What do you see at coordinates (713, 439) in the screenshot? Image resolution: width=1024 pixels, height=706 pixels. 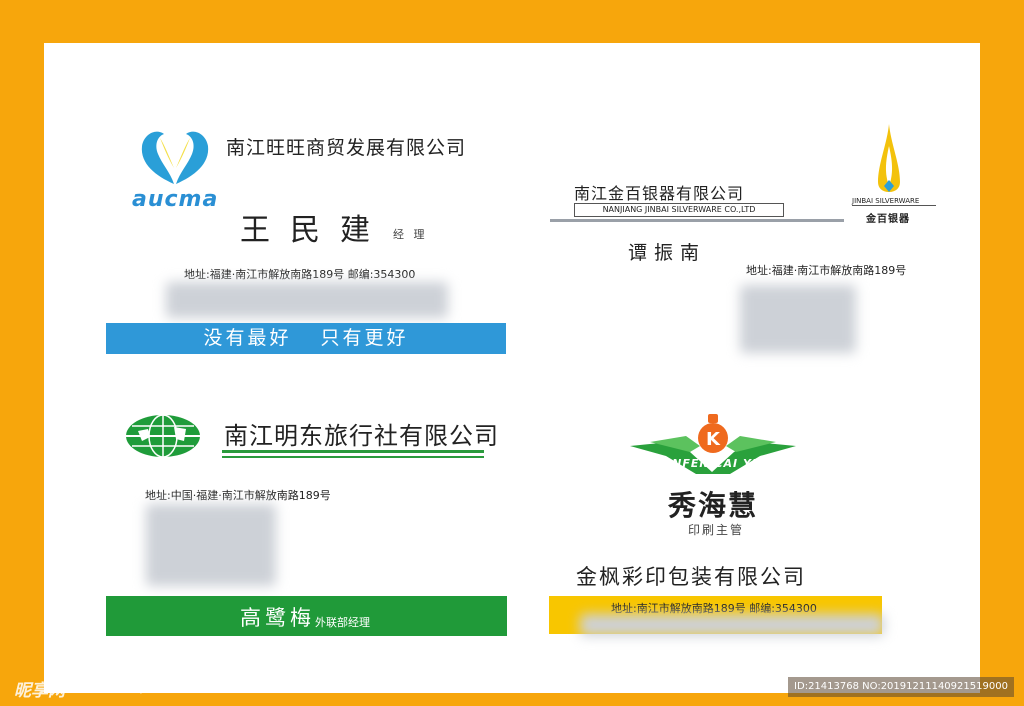 I see `jinfen-logo-letter: K` at bounding box center [713, 439].